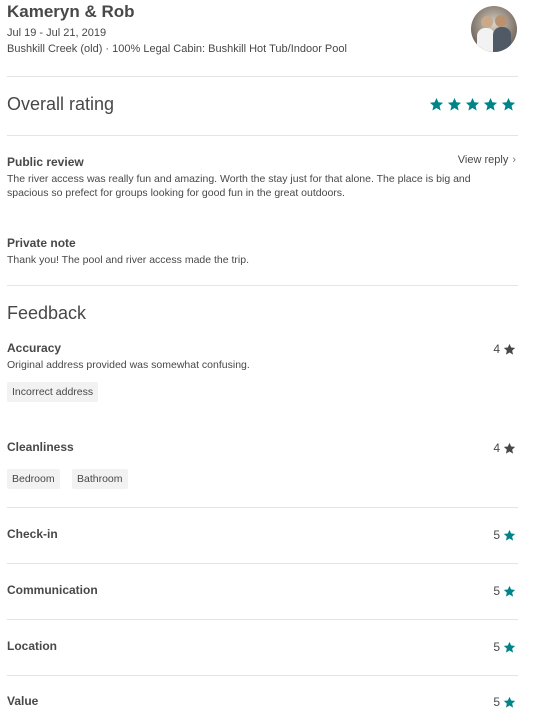 This screenshot has height=724, width=536. I want to click on feedback-score-communication: 5, so click(504, 591).